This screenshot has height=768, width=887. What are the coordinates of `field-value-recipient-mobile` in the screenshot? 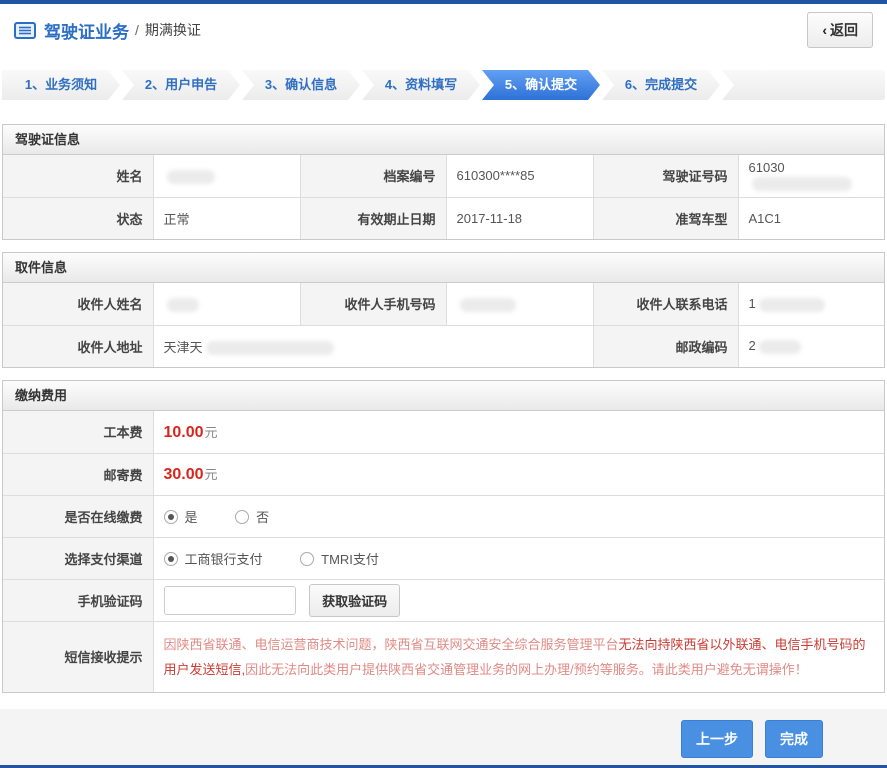 It's located at (519, 304).